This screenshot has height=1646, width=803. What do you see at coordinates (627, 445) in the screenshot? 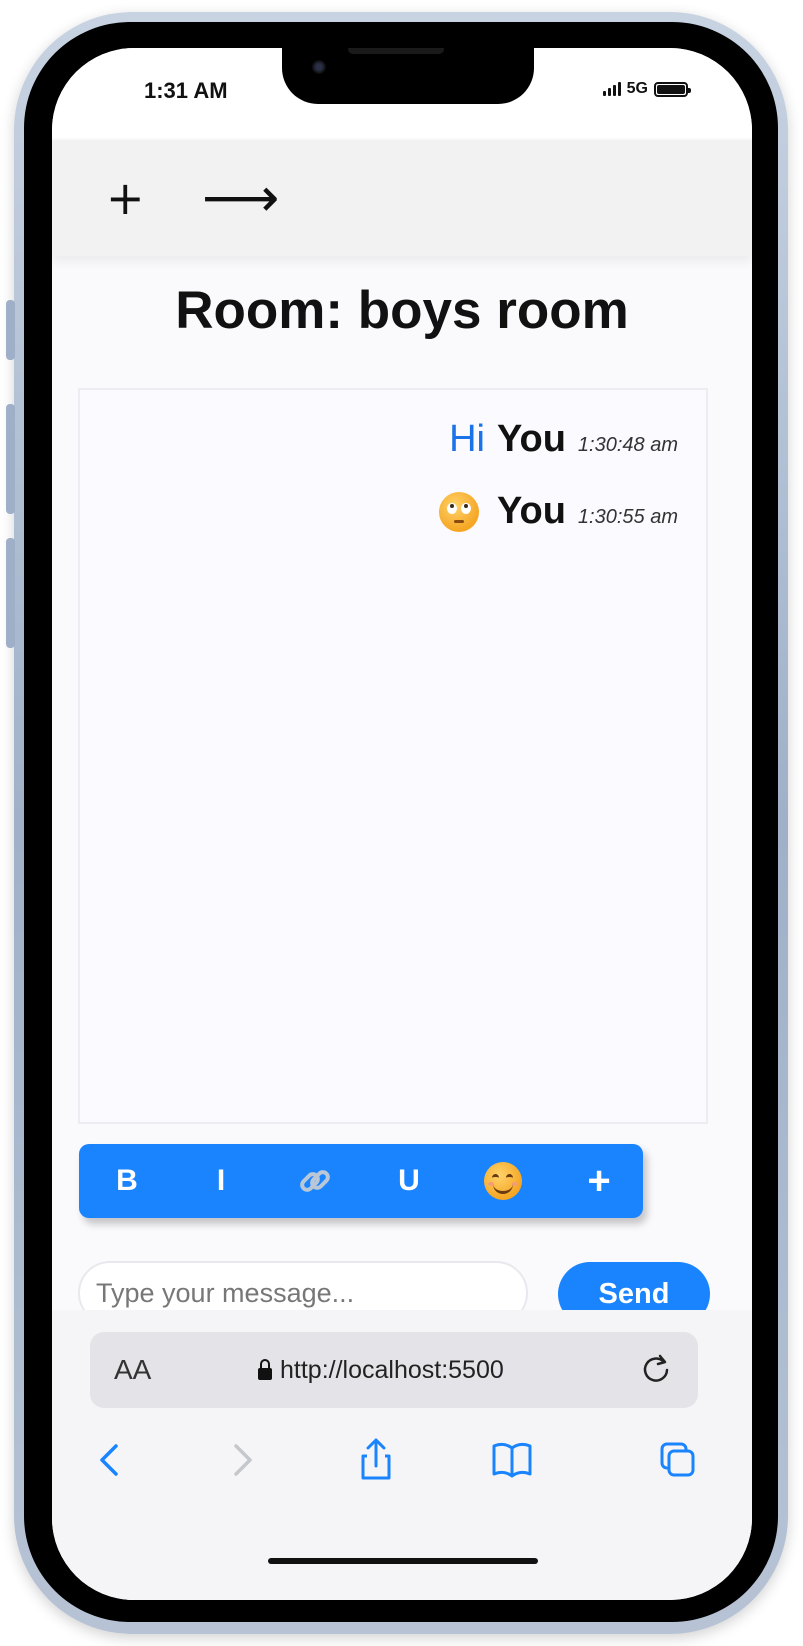
I see `message-time: 1:30:48 am` at bounding box center [627, 445].